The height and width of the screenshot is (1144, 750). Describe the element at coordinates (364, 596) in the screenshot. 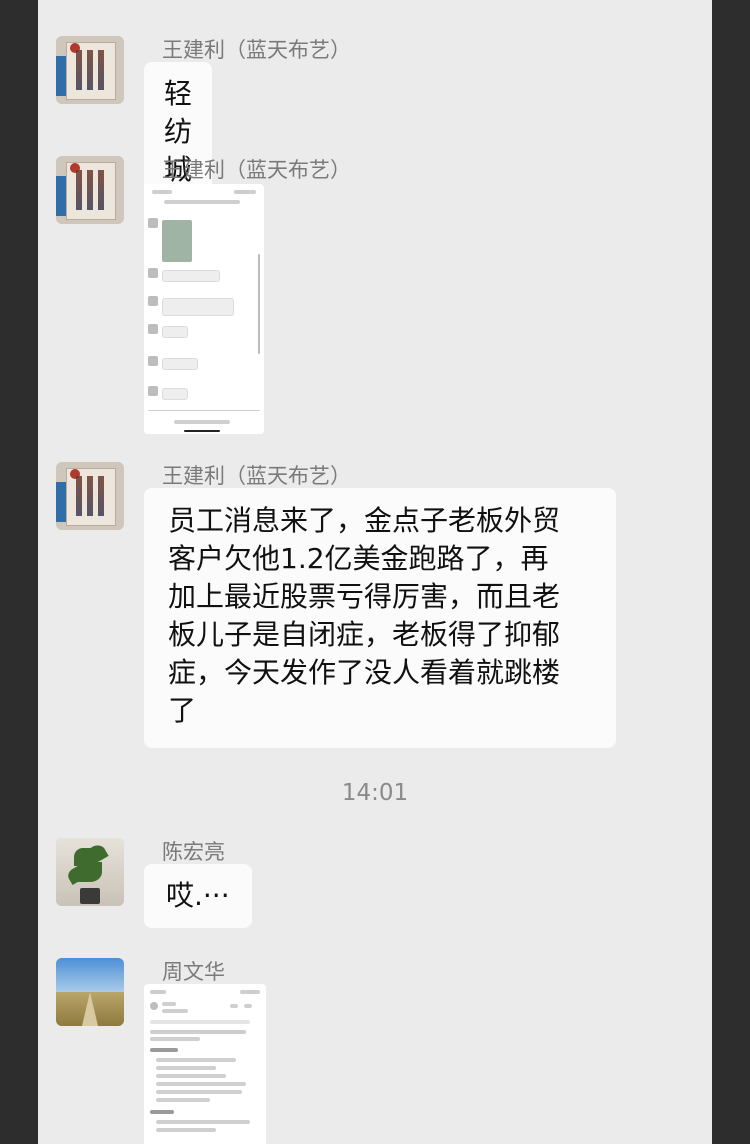

I see `message-line: 加上最近股票亏得厉害，而且老` at that location.